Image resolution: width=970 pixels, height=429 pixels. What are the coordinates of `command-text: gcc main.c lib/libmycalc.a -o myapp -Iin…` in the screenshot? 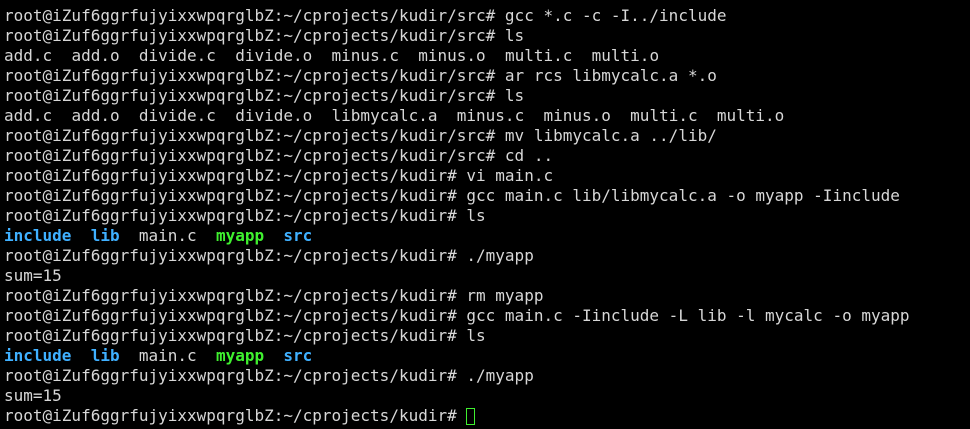 It's located at (683, 195).